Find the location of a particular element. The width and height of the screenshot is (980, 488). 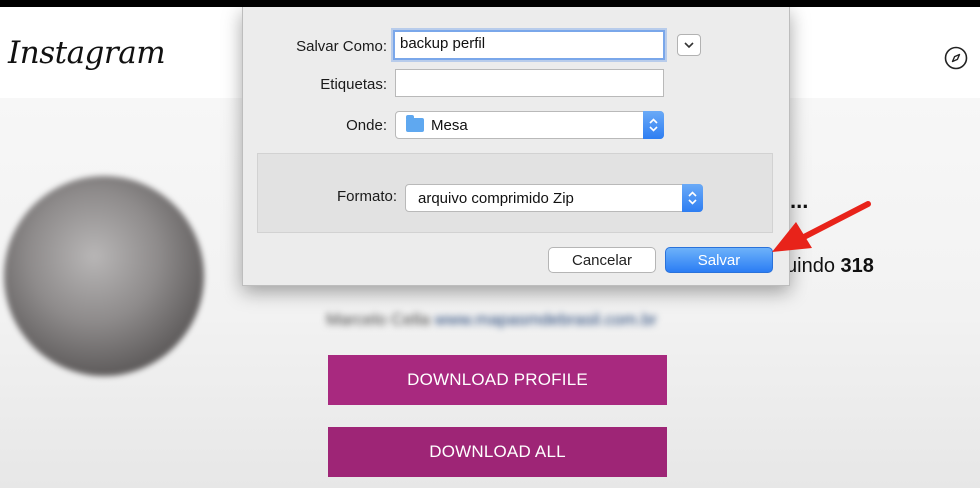

expand-dialog-button is located at coordinates (689, 45).